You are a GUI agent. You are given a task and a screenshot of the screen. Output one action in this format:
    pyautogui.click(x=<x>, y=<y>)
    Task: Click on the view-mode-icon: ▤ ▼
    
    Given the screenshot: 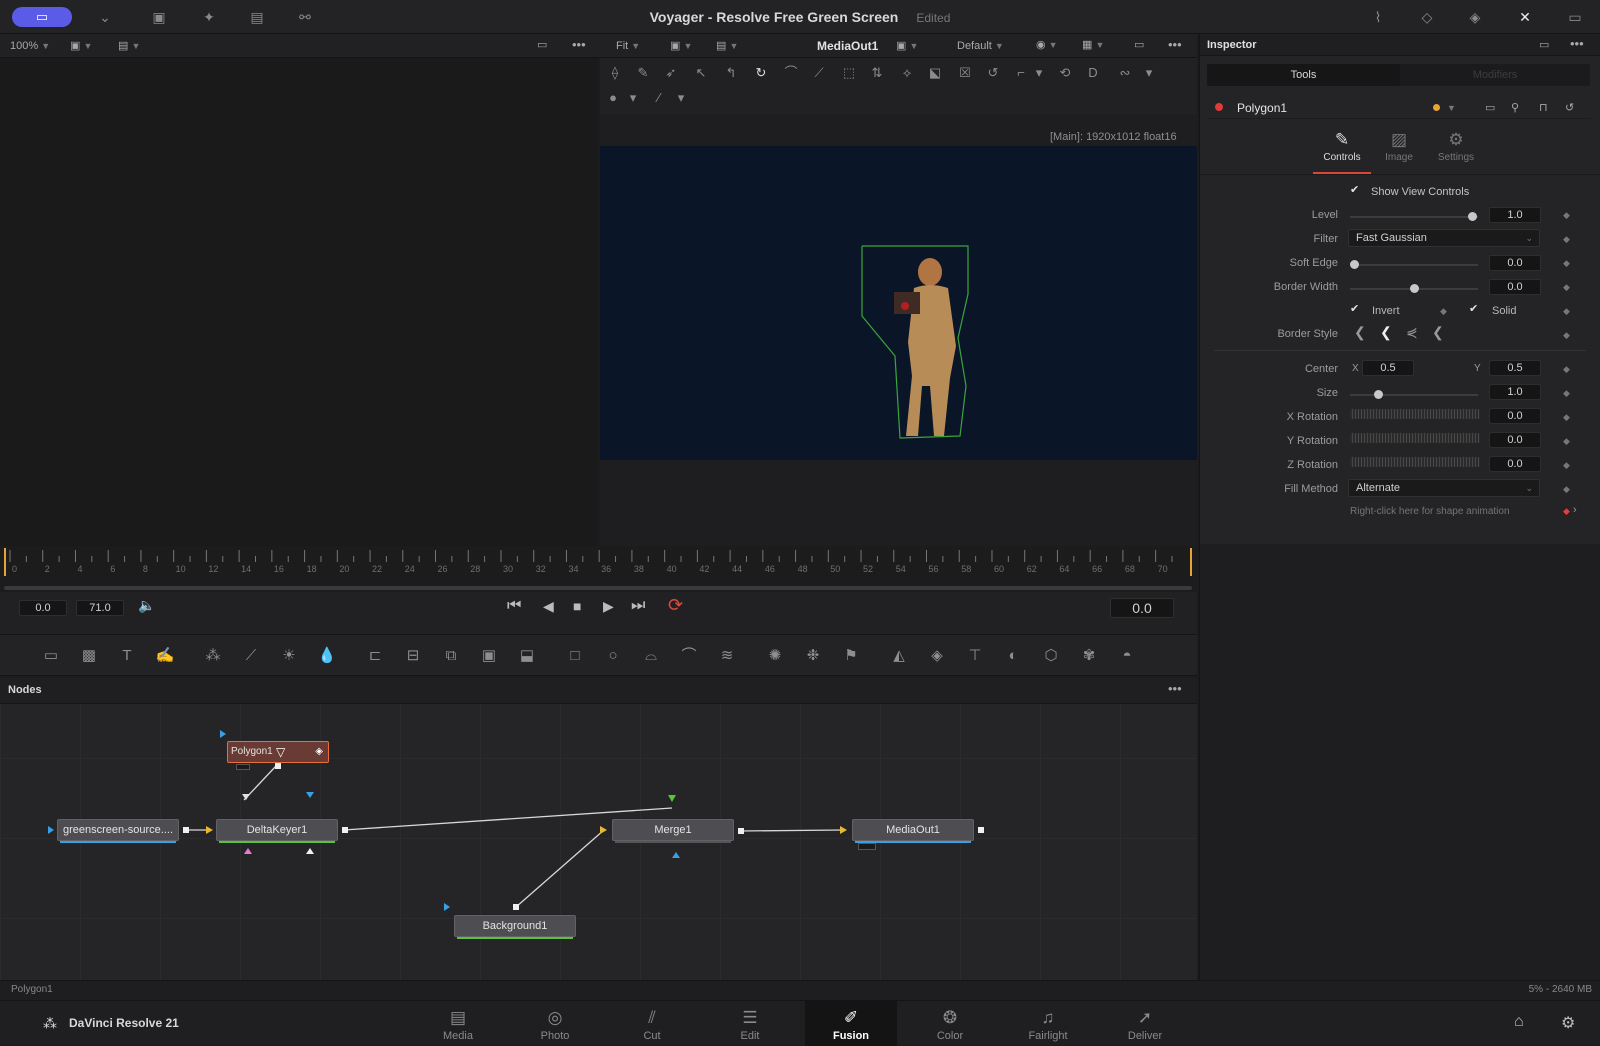 What is the action you would take?
    pyautogui.click(x=727, y=45)
    